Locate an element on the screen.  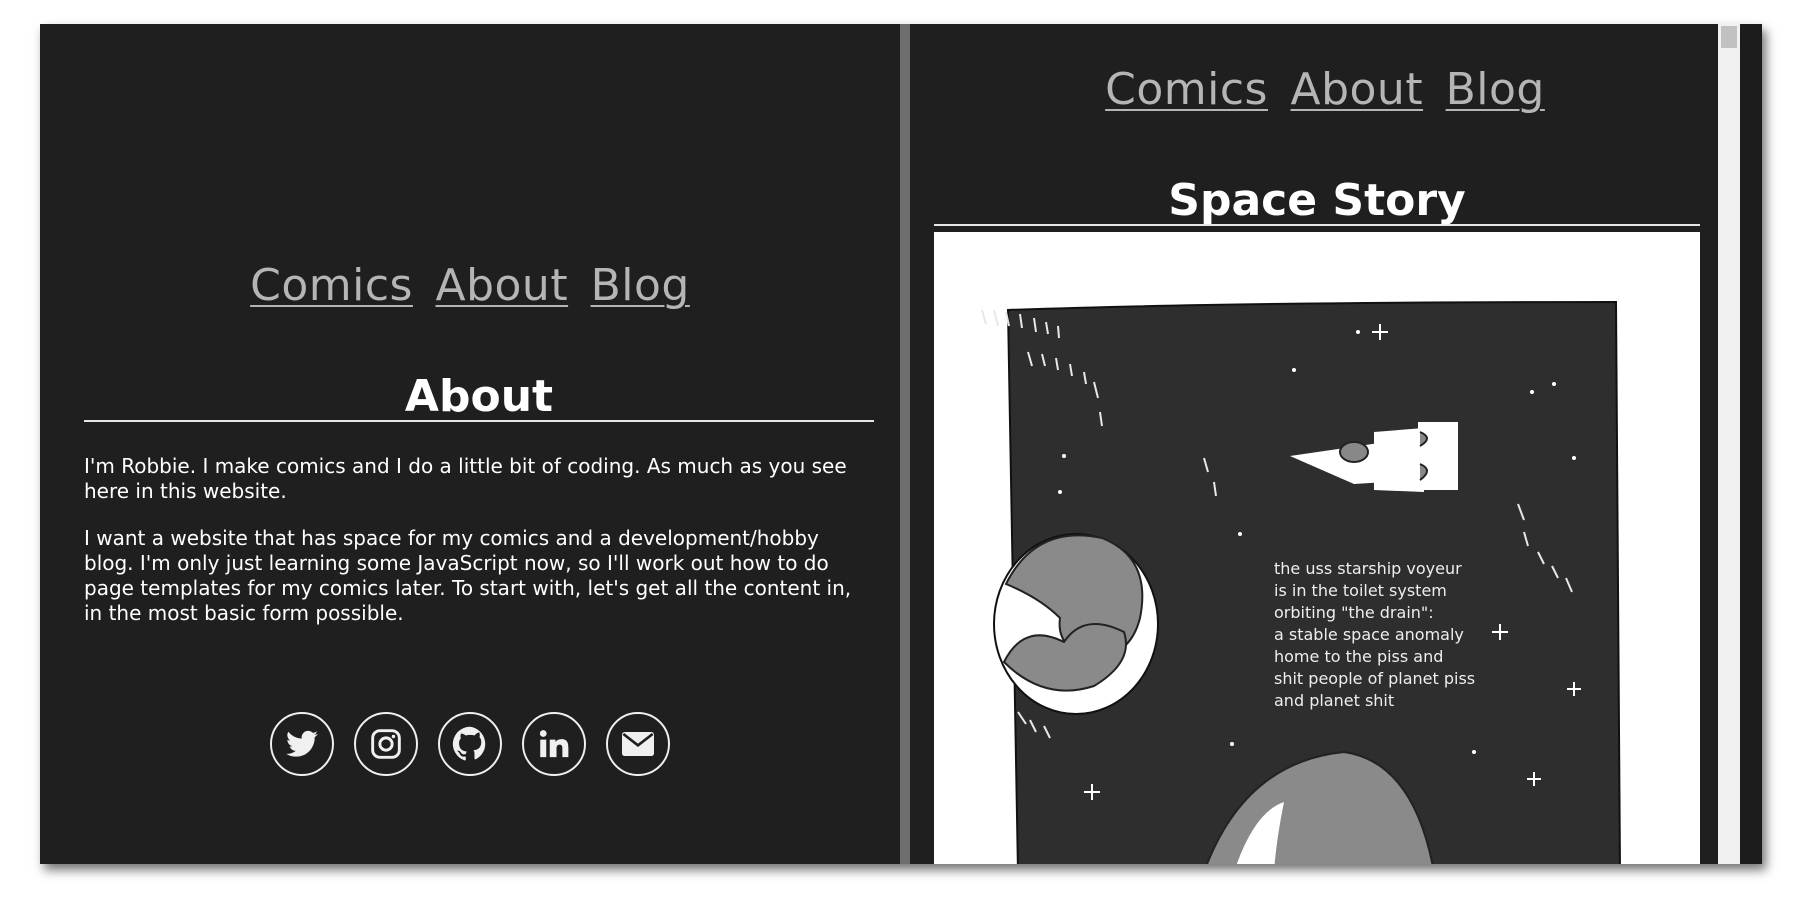
main-nav: Comics About Blog is located at coordinates (470, 285).